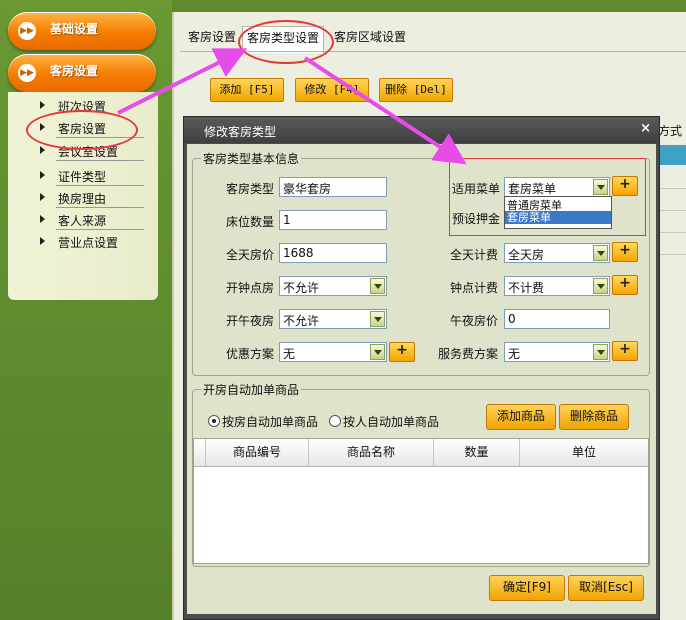 The height and width of the screenshot is (620, 686). What do you see at coordinates (292, 106) in the screenshot?
I see `annotation-arrows` at bounding box center [292, 106].